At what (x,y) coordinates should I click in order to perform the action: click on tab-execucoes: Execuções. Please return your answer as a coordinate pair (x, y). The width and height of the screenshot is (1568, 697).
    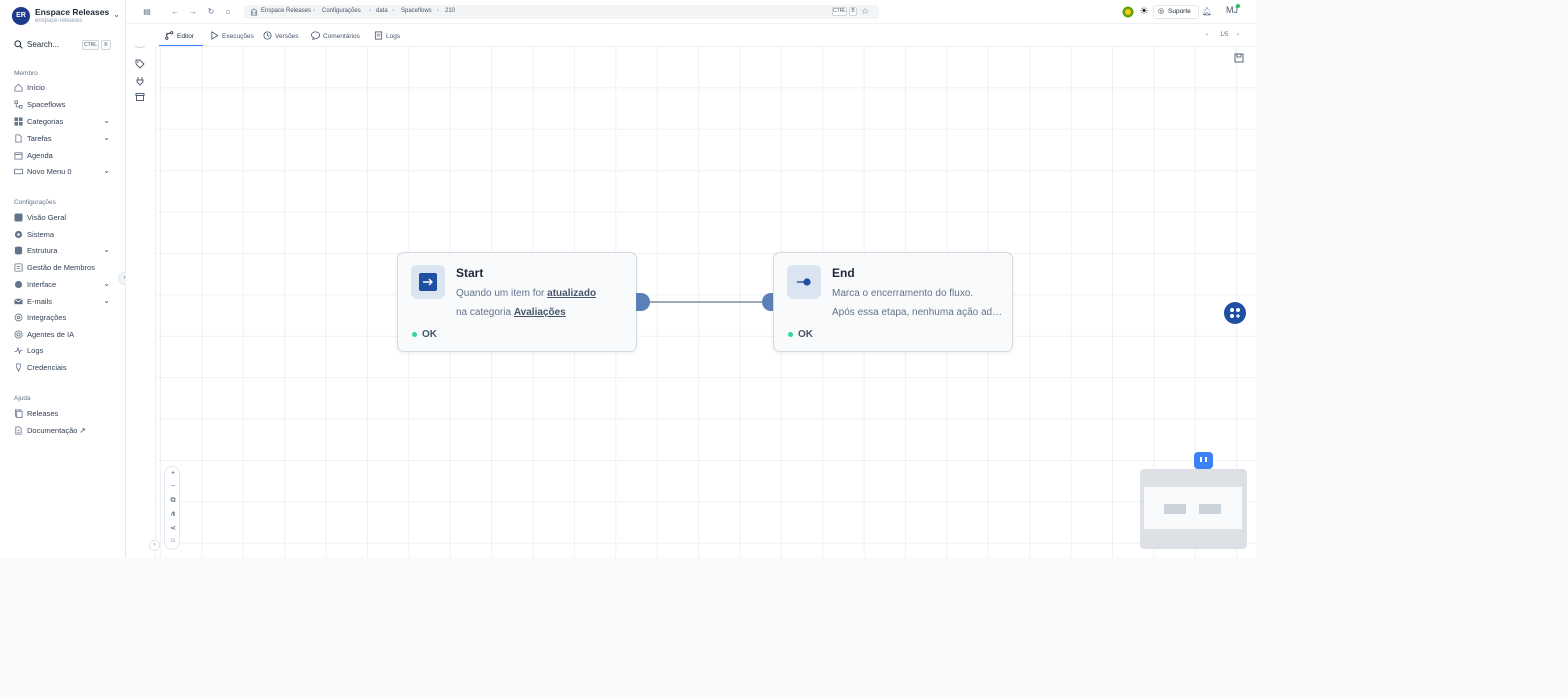
    Looking at the image, I should click on (232, 35).